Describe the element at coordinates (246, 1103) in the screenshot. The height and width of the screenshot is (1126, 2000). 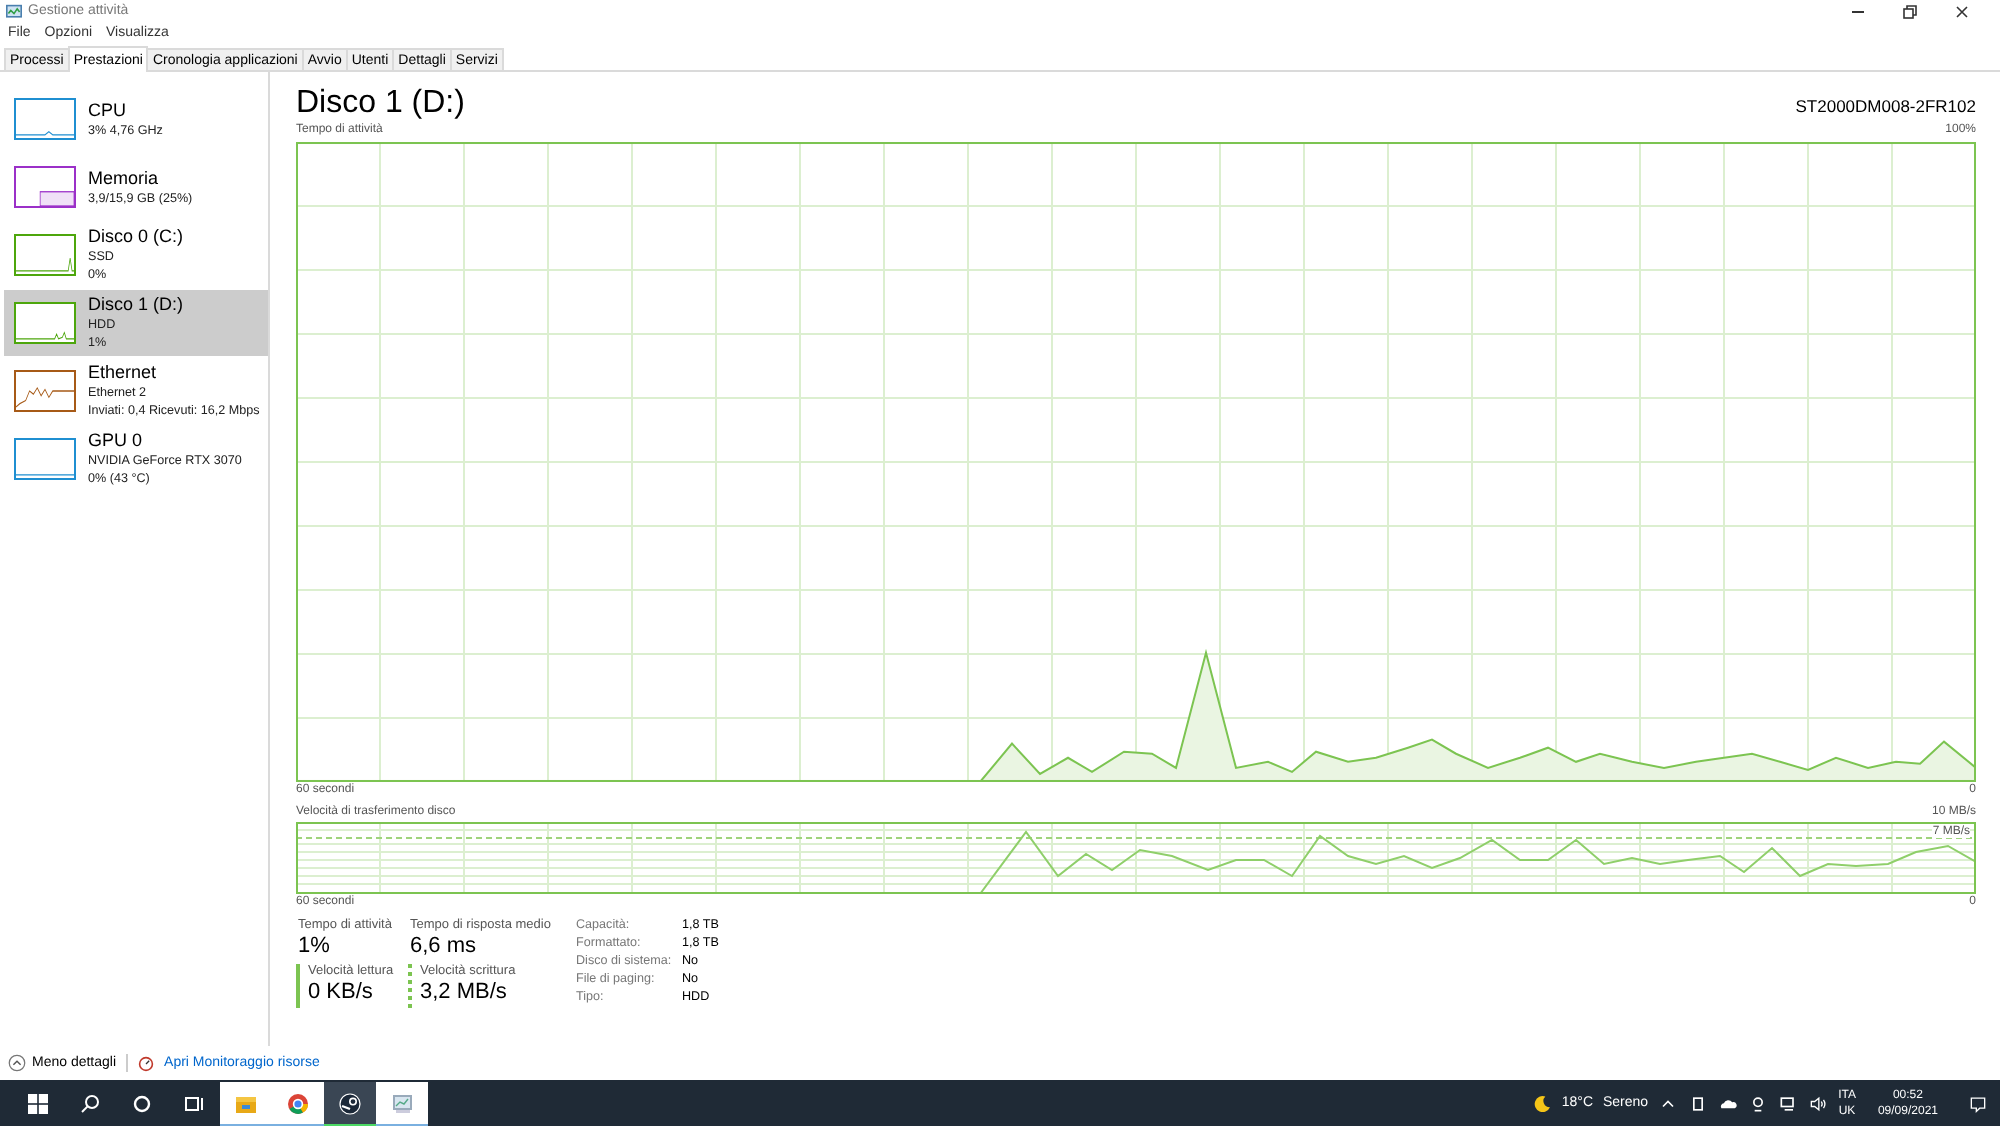
I see `folder-icon` at that location.